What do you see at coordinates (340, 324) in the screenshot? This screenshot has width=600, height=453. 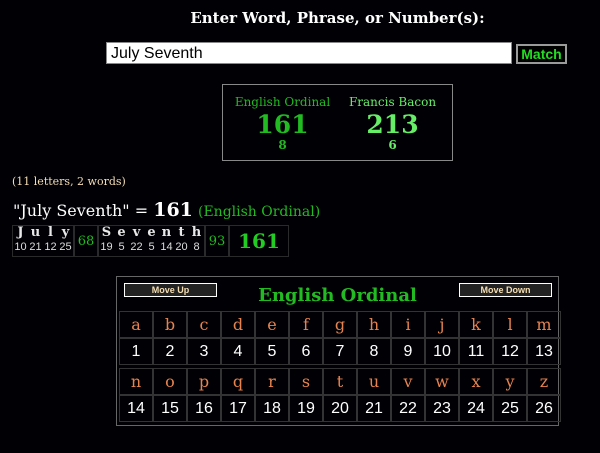 I see `cipher-letter-cell: g` at bounding box center [340, 324].